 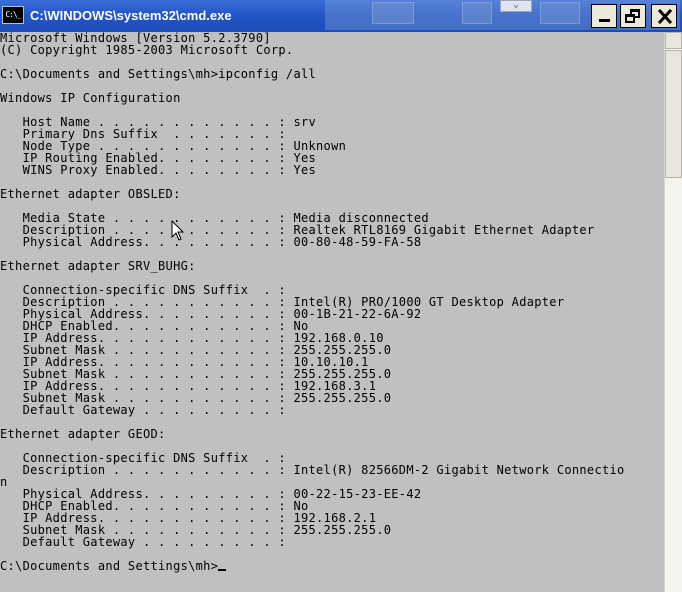 I want to click on text-cursor, so click(x=222, y=570).